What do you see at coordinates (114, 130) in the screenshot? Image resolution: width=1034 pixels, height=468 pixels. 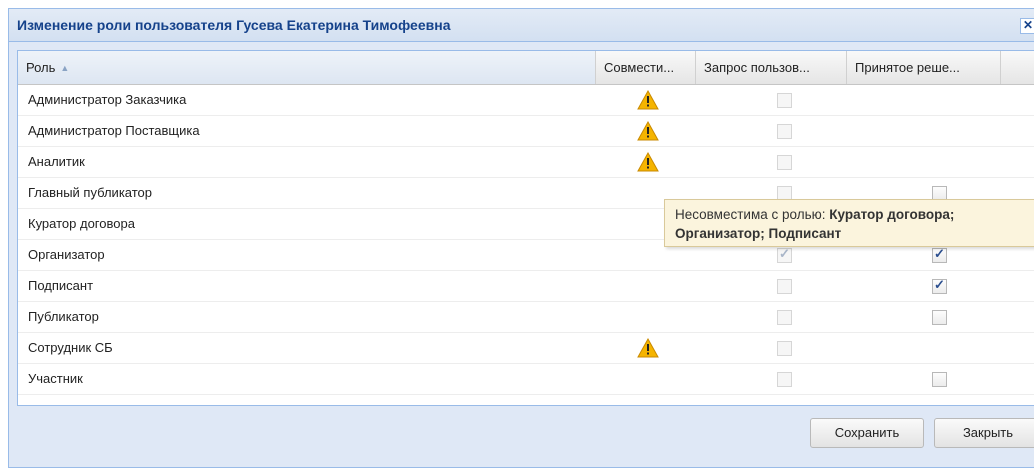 I see `role-name: Администратор Поставщика` at bounding box center [114, 130].